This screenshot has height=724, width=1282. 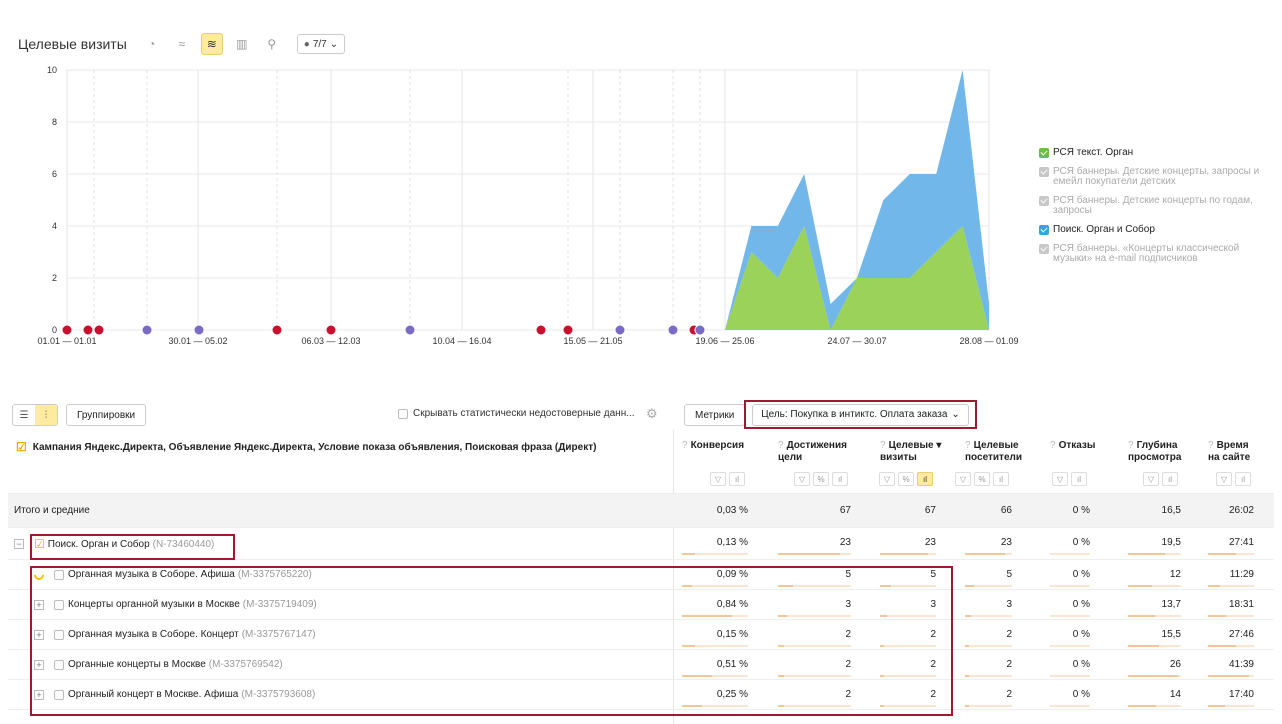 What do you see at coordinates (132, 547) in the screenshot?
I see `campaign-highlight` at bounding box center [132, 547].